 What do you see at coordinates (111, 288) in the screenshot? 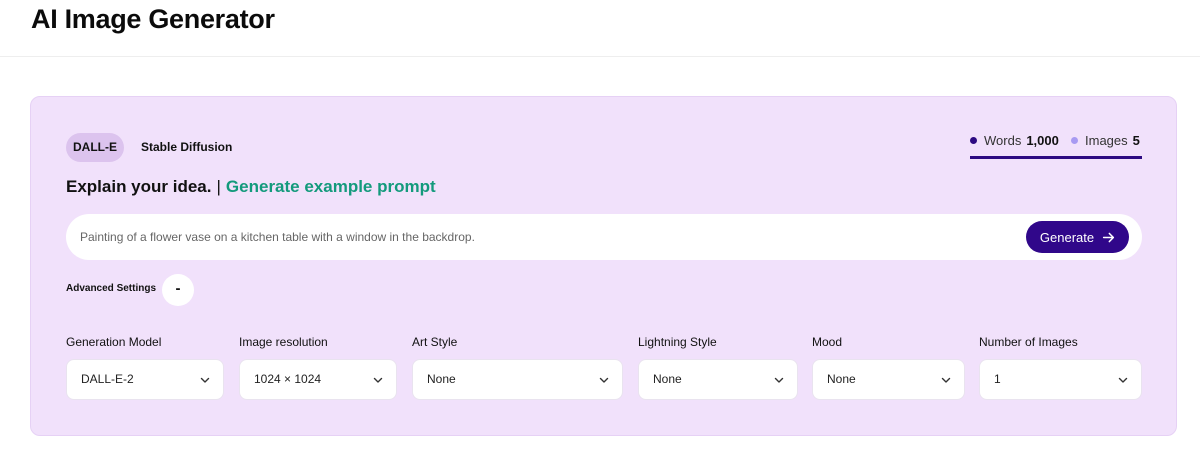
I see `advanced-settings-label: Advanced Settings` at bounding box center [111, 288].